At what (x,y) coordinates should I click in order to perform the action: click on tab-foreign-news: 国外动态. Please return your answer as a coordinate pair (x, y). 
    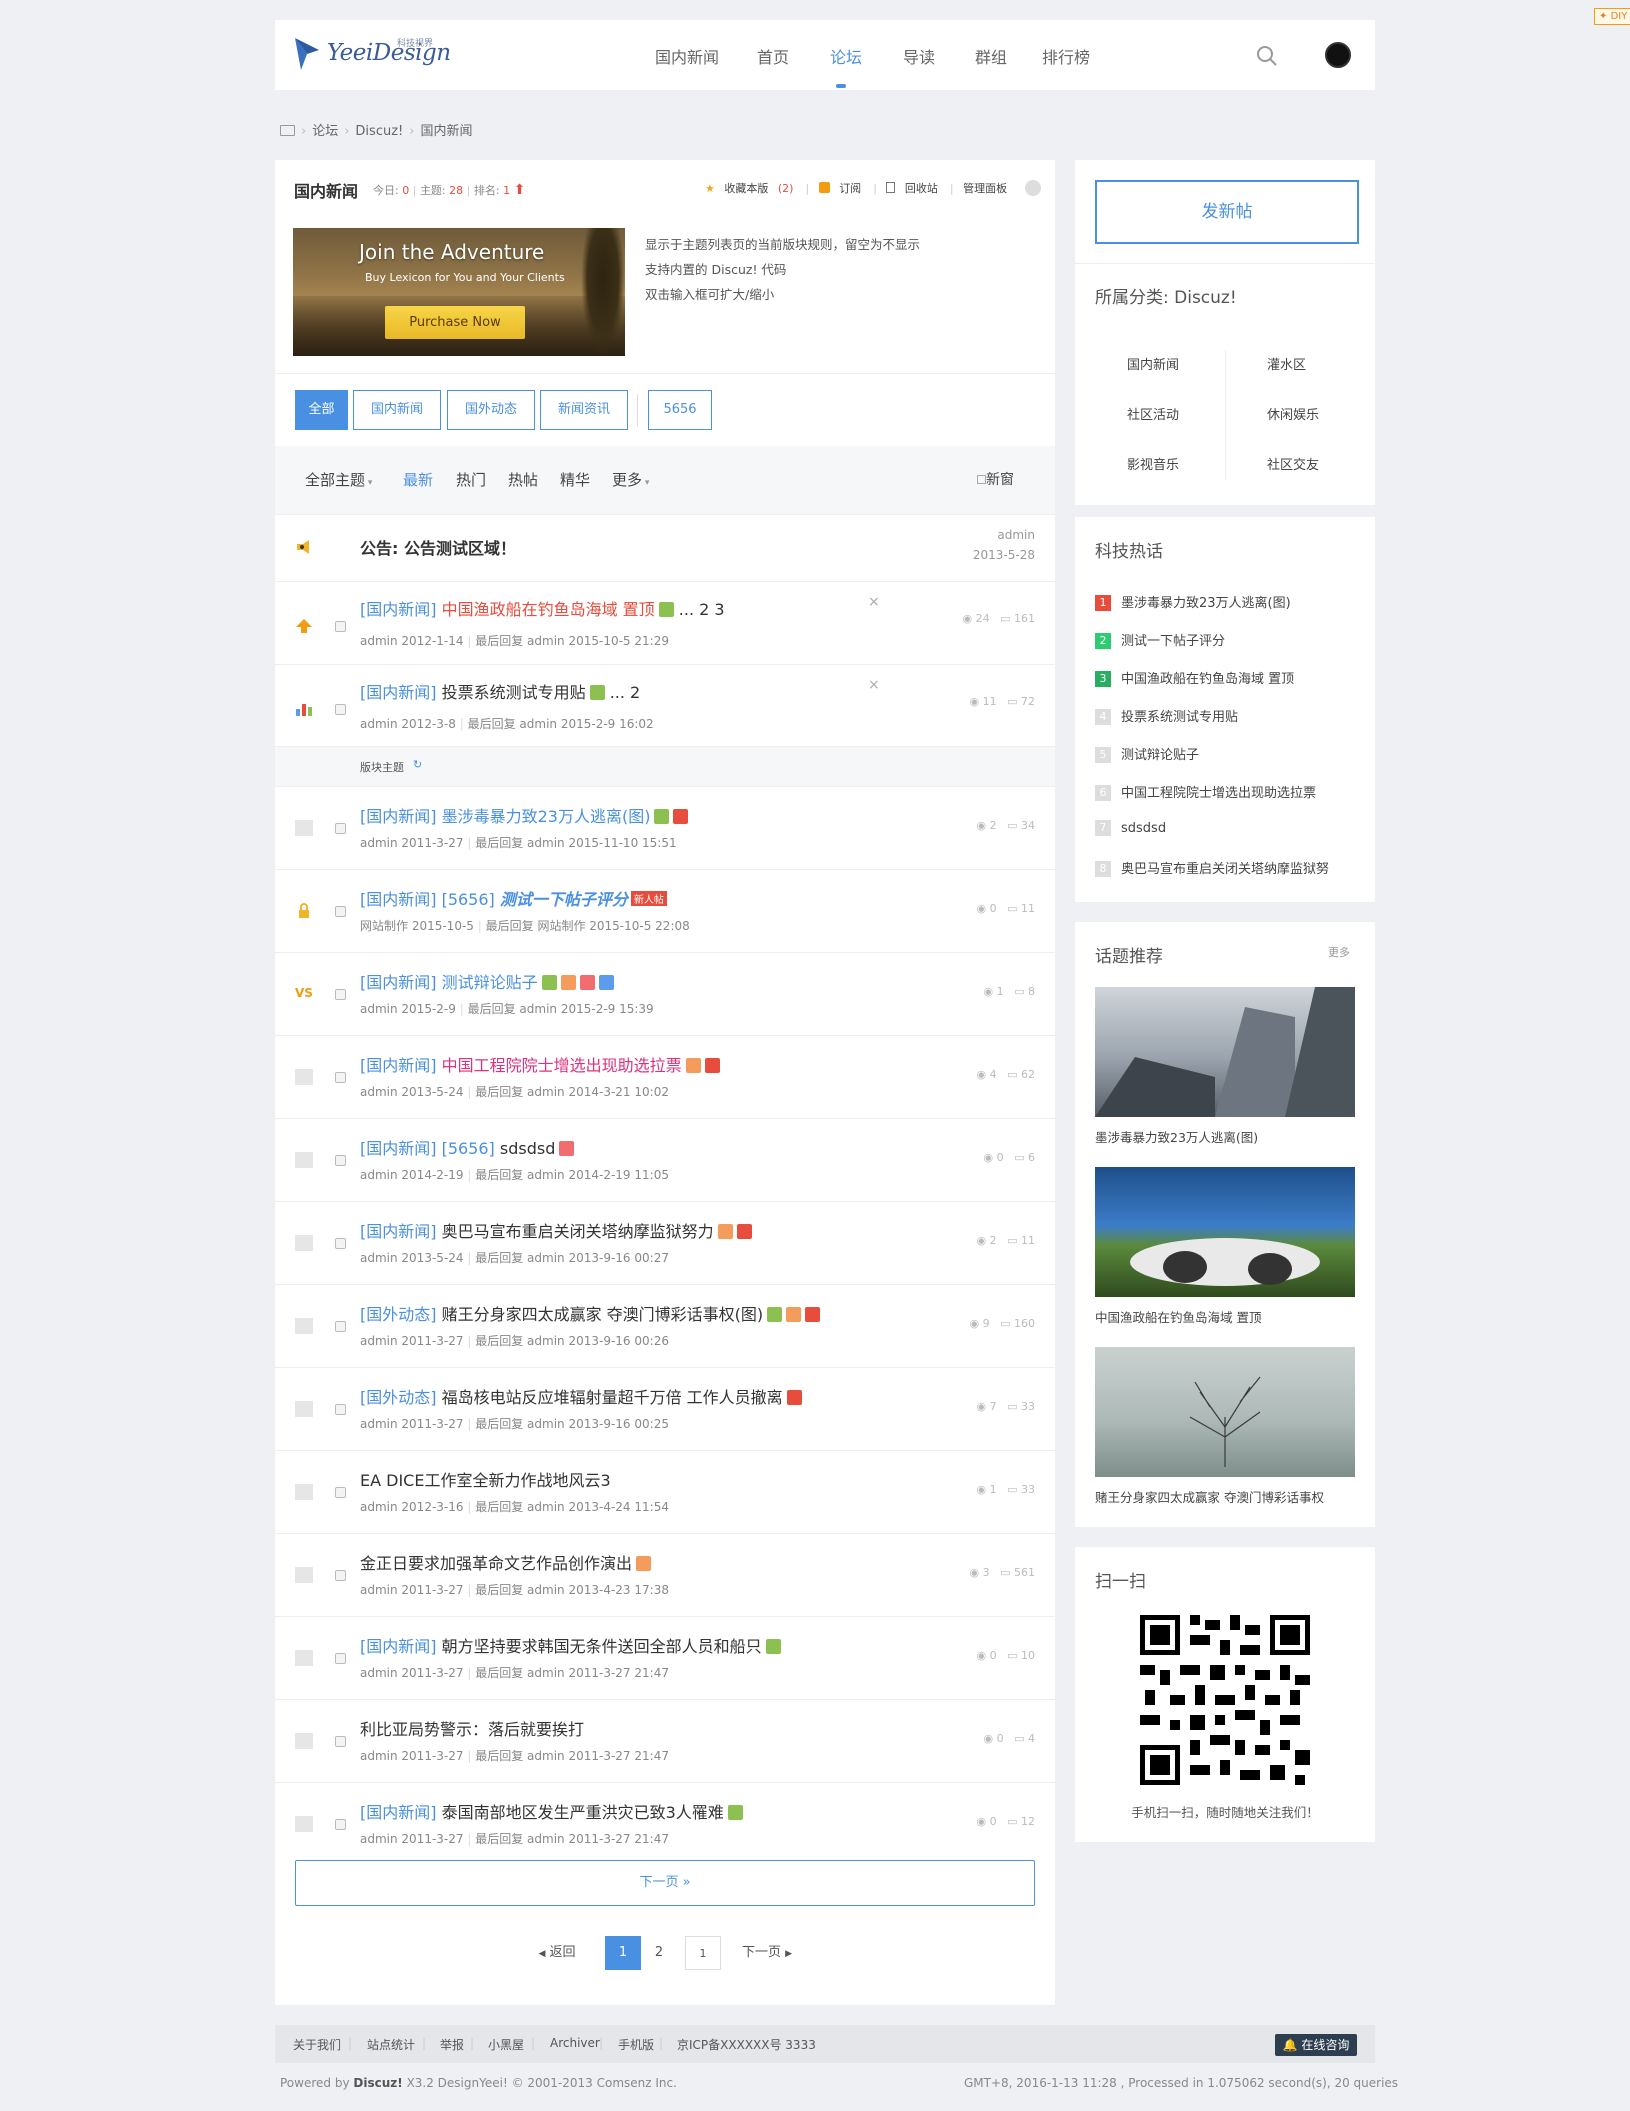
    Looking at the image, I should click on (491, 410).